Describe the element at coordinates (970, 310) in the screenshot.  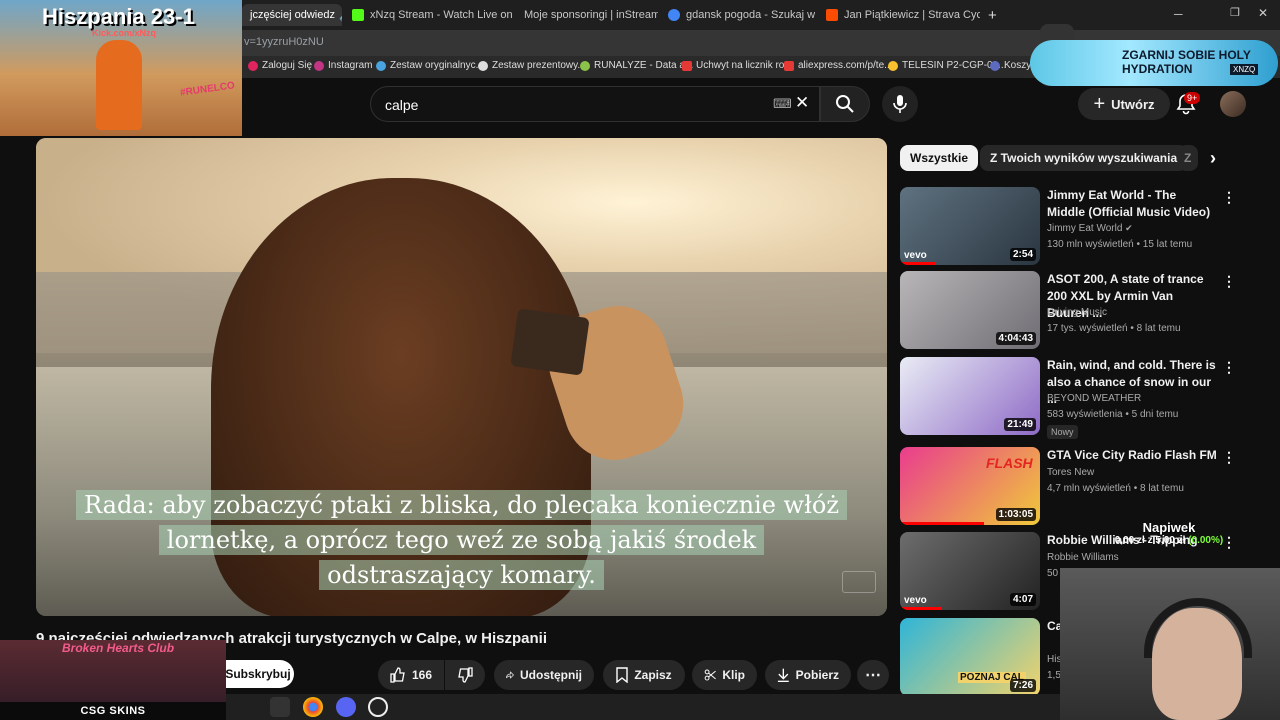
I see `video-thumbnail: 4:04:43` at that location.